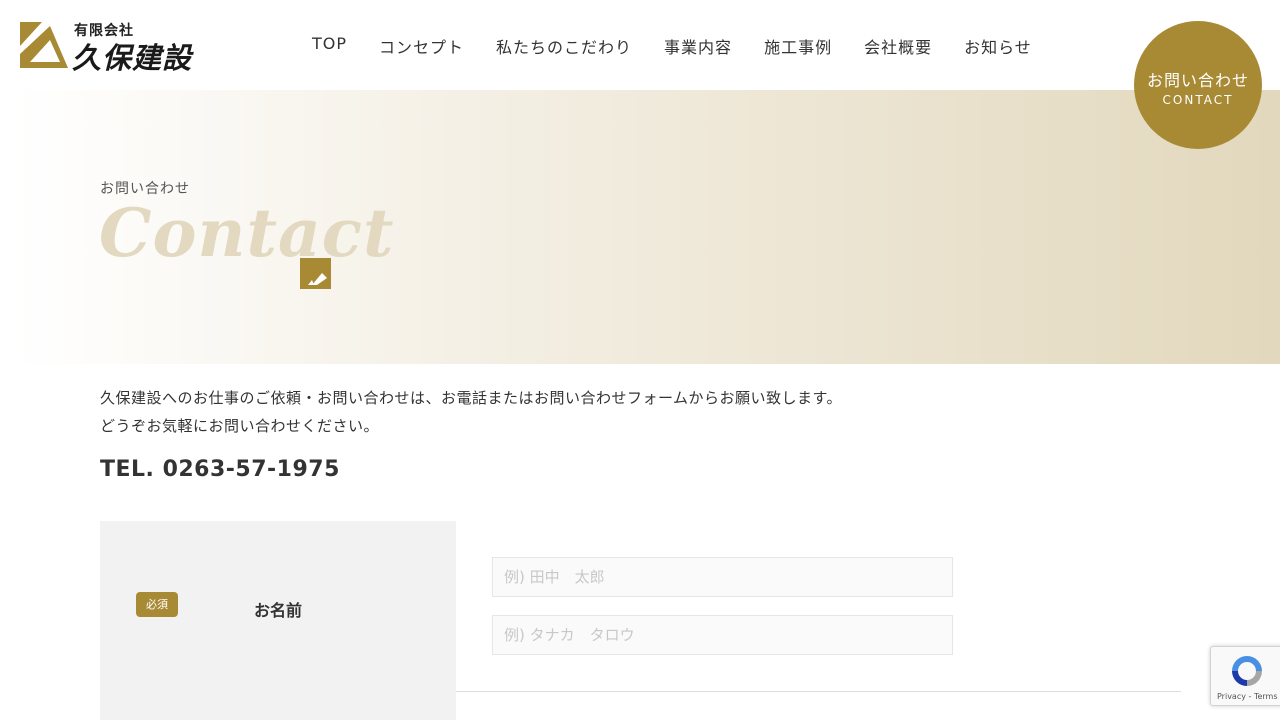 This screenshot has height=720, width=1280. I want to click on hero-title: Contact, so click(247, 233).